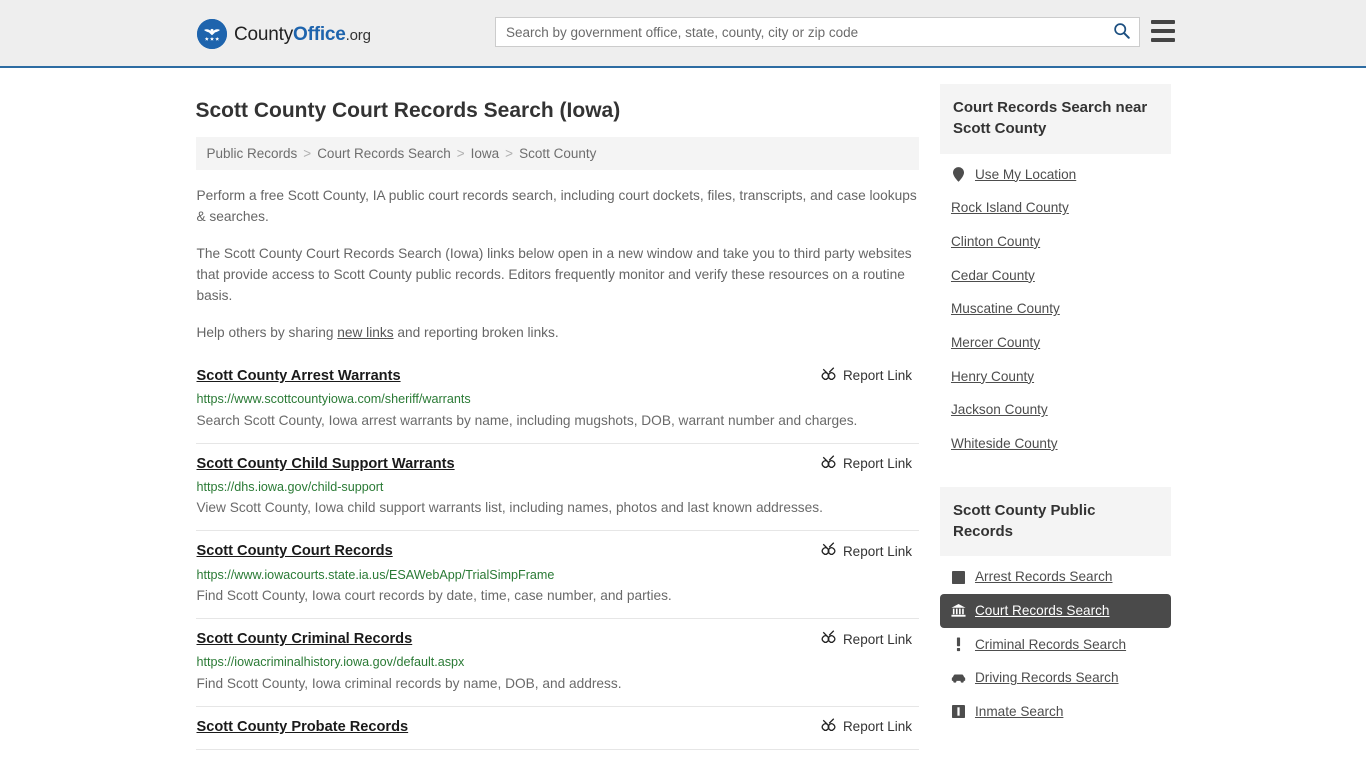 This screenshot has height=768, width=1366. What do you see at coordinates (1042, 611) in the screenshot?
I see `sidebar-link: Court Records Search` at bounding box center [1042, 611].